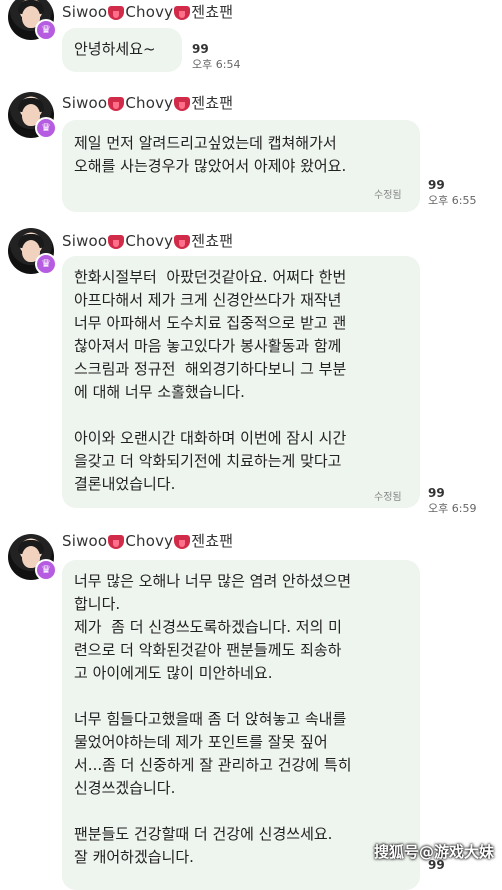 This screenshot has width=502, height=890. Describe the element at coordinates (216, 57) in the screenshot. I see `message-meta: 99 오후 6:54` at that location.